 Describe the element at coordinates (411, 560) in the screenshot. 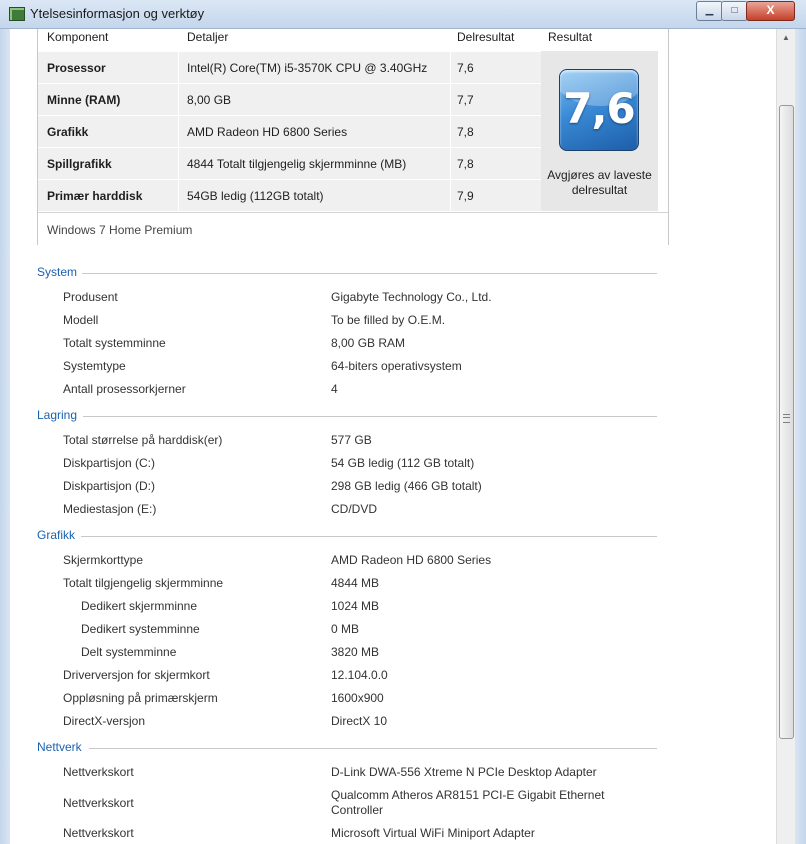

I see `info-value: AMD Radeon HD 6800 Series` at that location.